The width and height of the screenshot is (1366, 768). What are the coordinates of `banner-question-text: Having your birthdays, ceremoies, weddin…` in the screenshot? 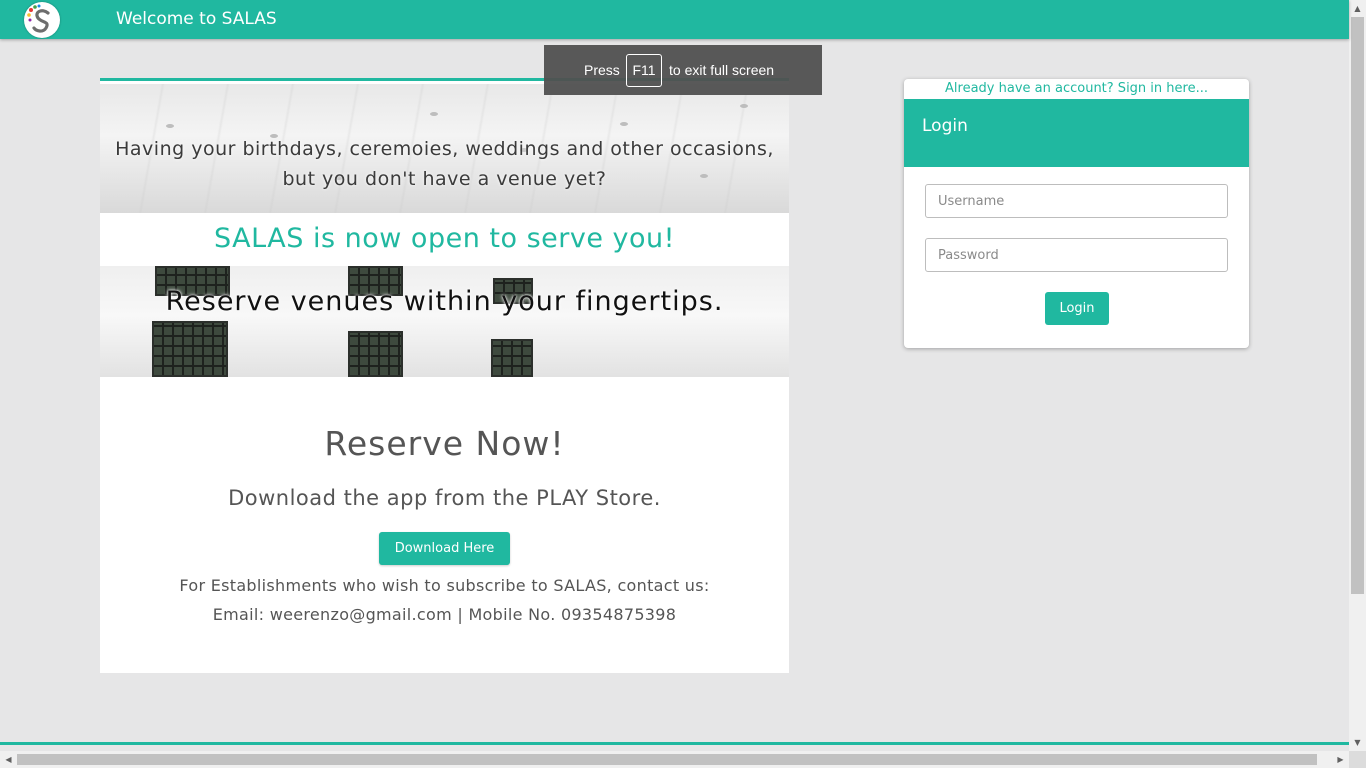 It's located at (444, 164).